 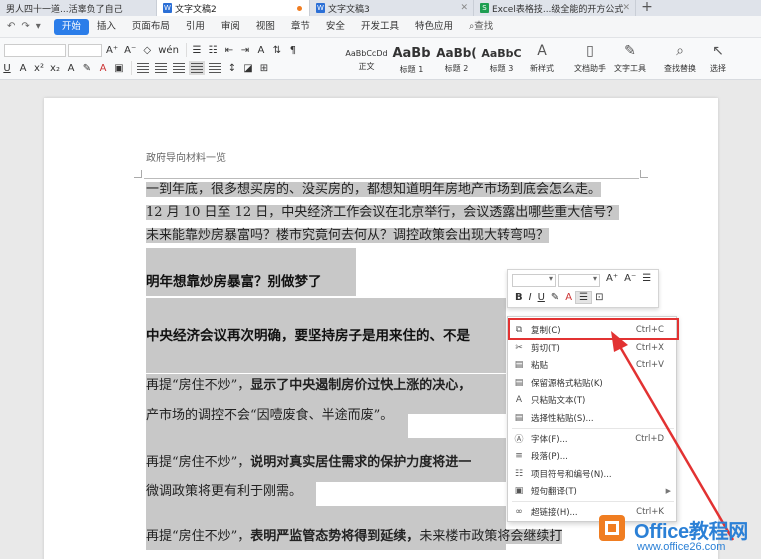 I want to click on arrow-head, so click(x=619, y=341).